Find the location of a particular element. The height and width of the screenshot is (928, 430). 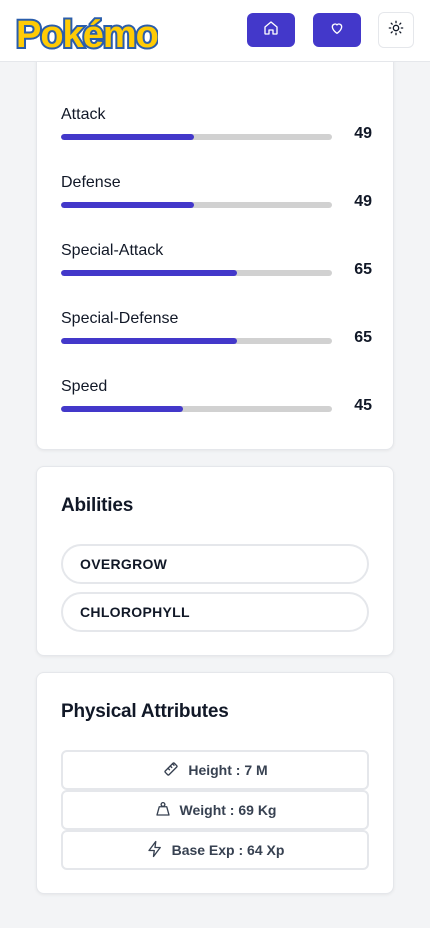

stat-label: Special-Attack is located at coordinates (112, 250).